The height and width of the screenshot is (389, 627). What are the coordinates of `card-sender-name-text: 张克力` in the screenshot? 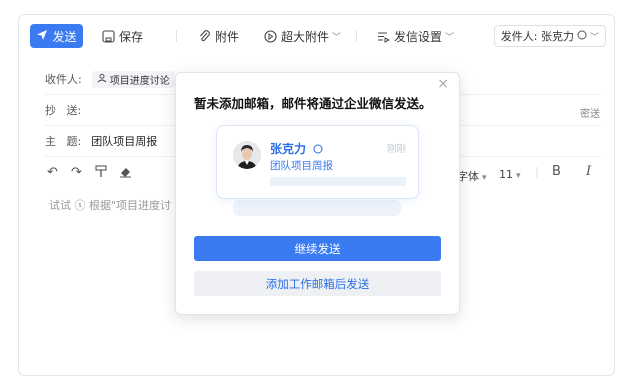 It's located at (288, 149).